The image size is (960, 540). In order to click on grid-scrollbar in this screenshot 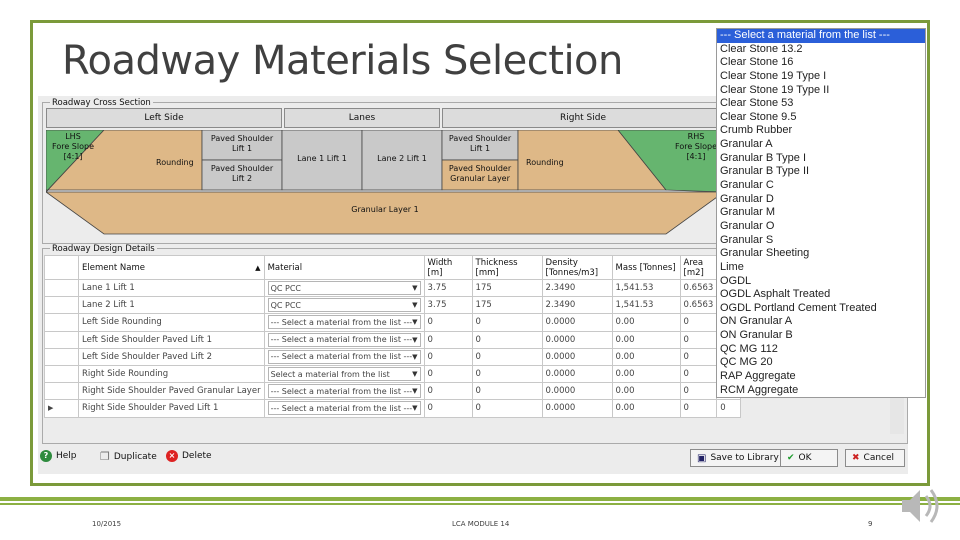, I will do `click(897, 415)`.